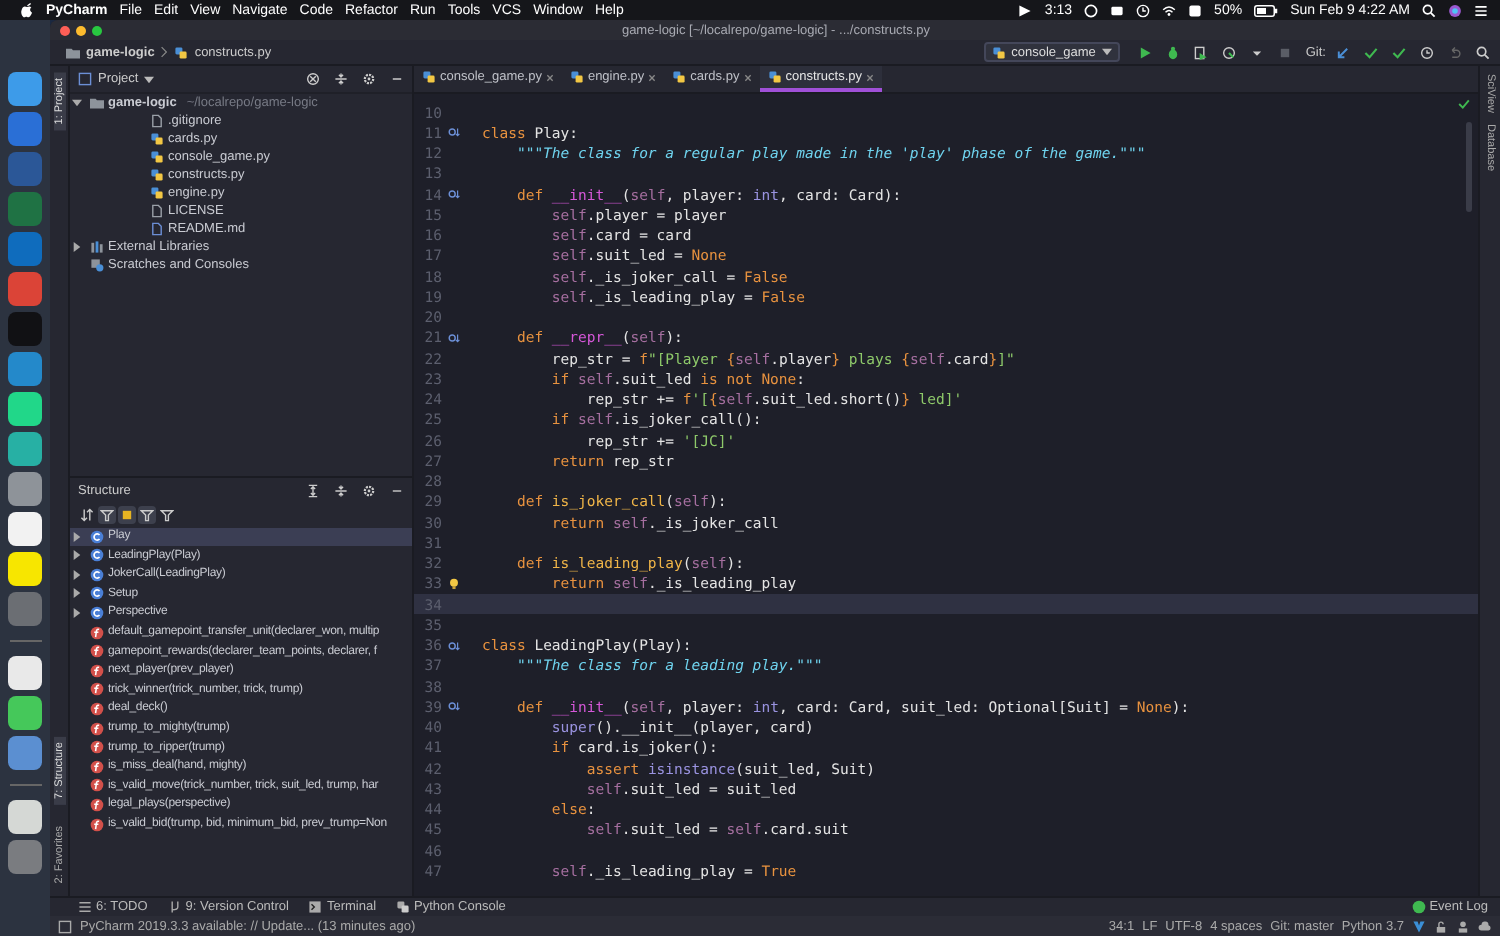 This screenshot has width=1500, height=936. What do you see at coordinates (85, 907) in the screenshot?
I see `list-icon` at bounding box center [85, 907].